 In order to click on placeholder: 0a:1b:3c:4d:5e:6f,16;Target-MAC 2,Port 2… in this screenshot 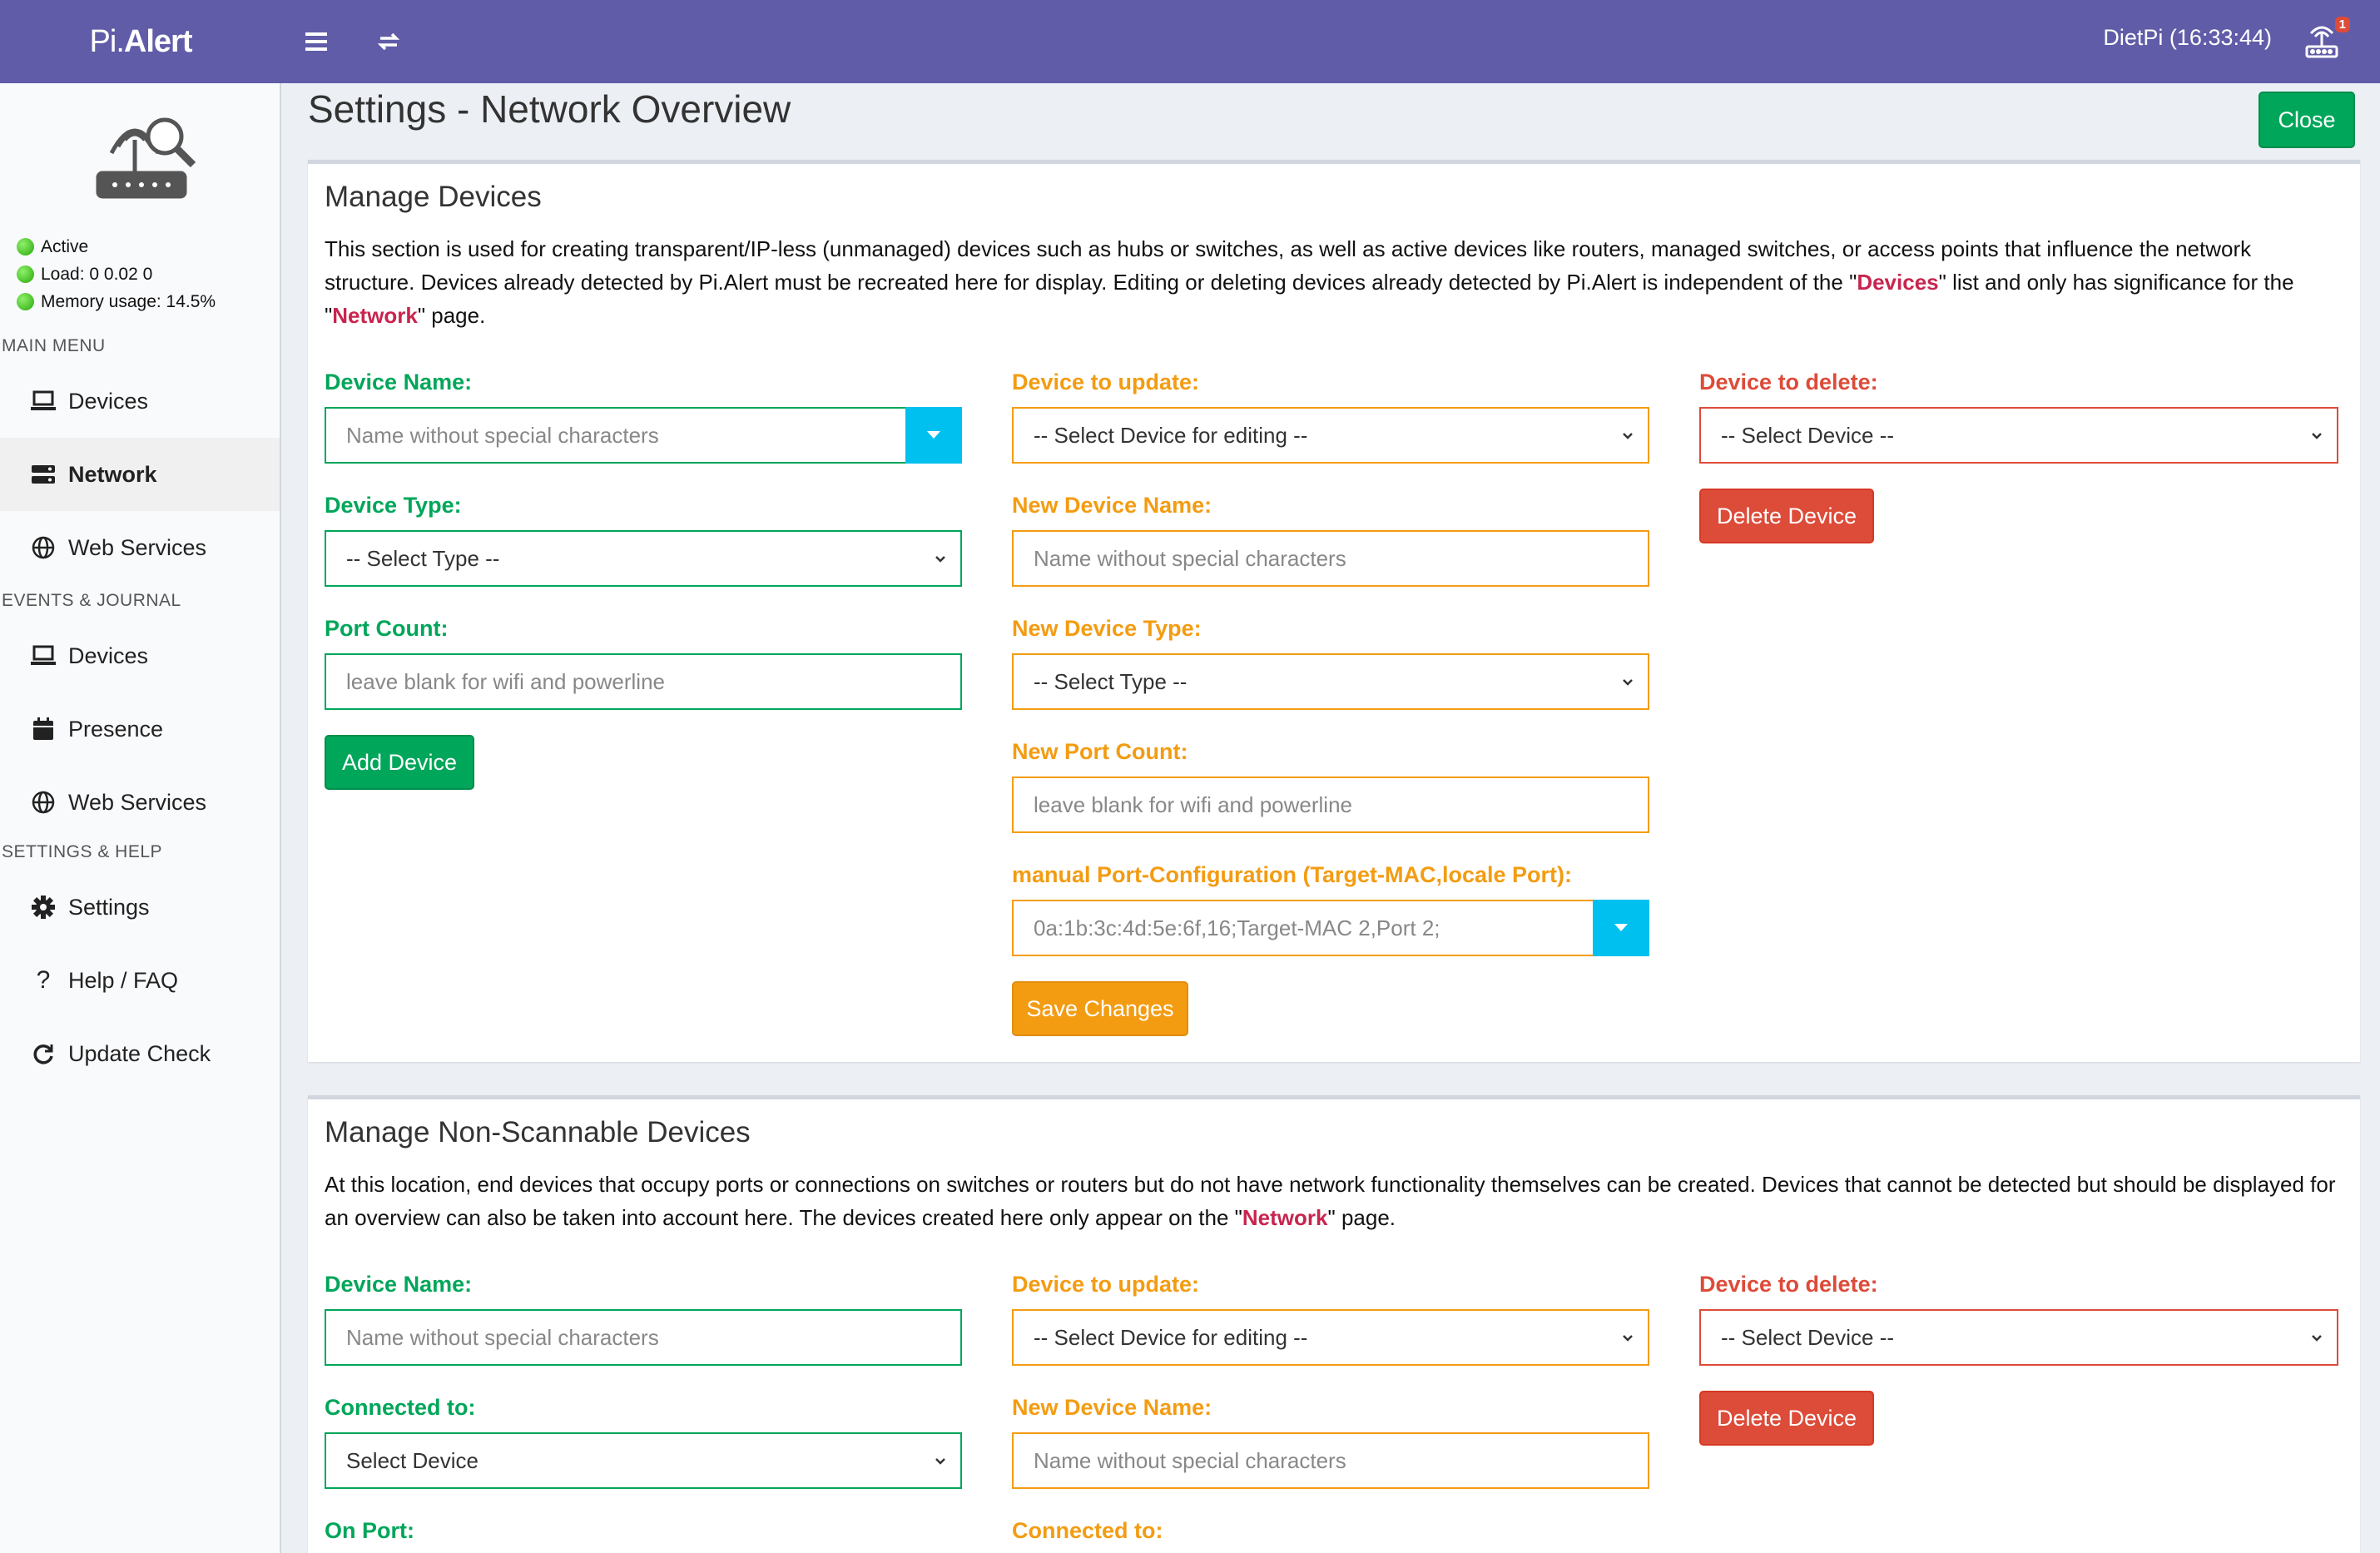, I will do `click(1237, 927)`.